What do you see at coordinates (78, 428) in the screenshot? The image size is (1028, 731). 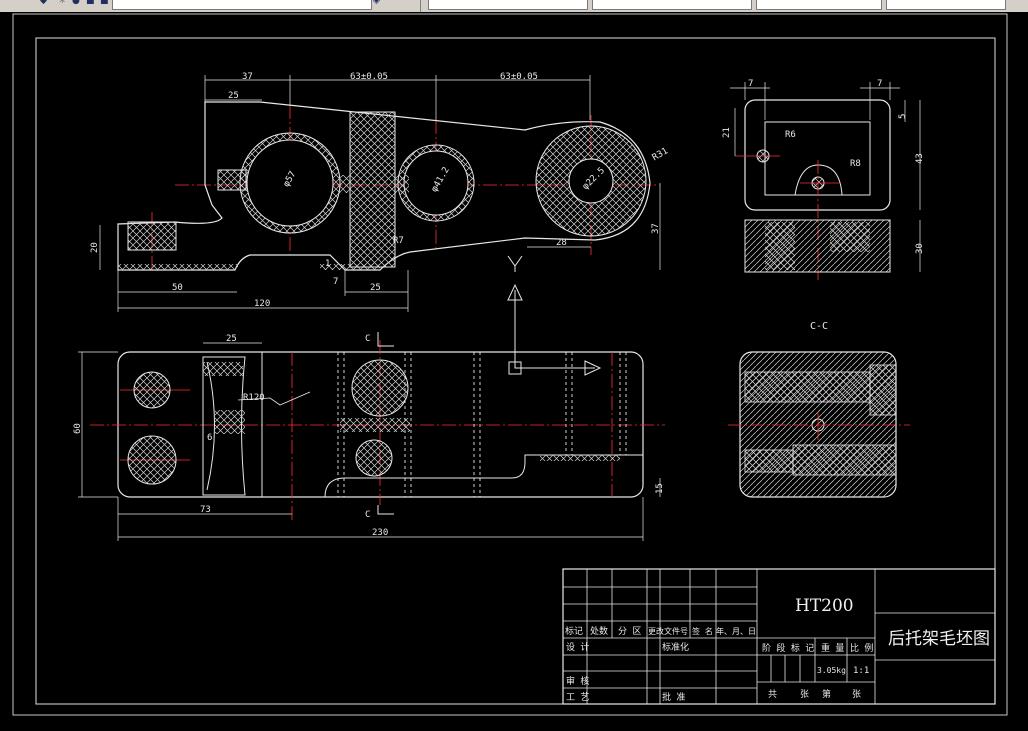 I see `dim-60: 60` at bounding box center [78, 428].